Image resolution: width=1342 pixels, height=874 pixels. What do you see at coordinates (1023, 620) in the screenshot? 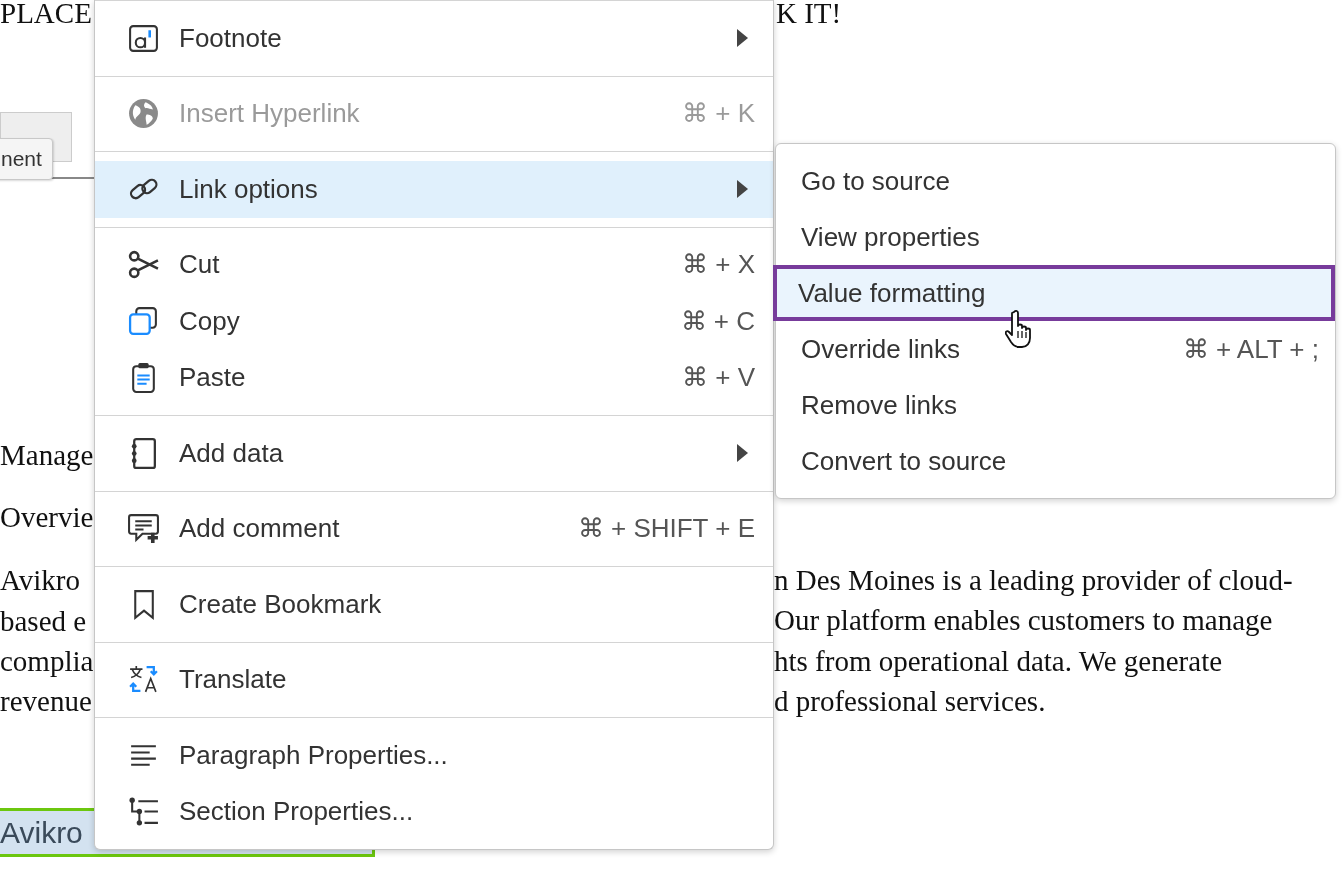
I see `document-text: Our platform enables customers to manage` at bounding box center [1023, 620].